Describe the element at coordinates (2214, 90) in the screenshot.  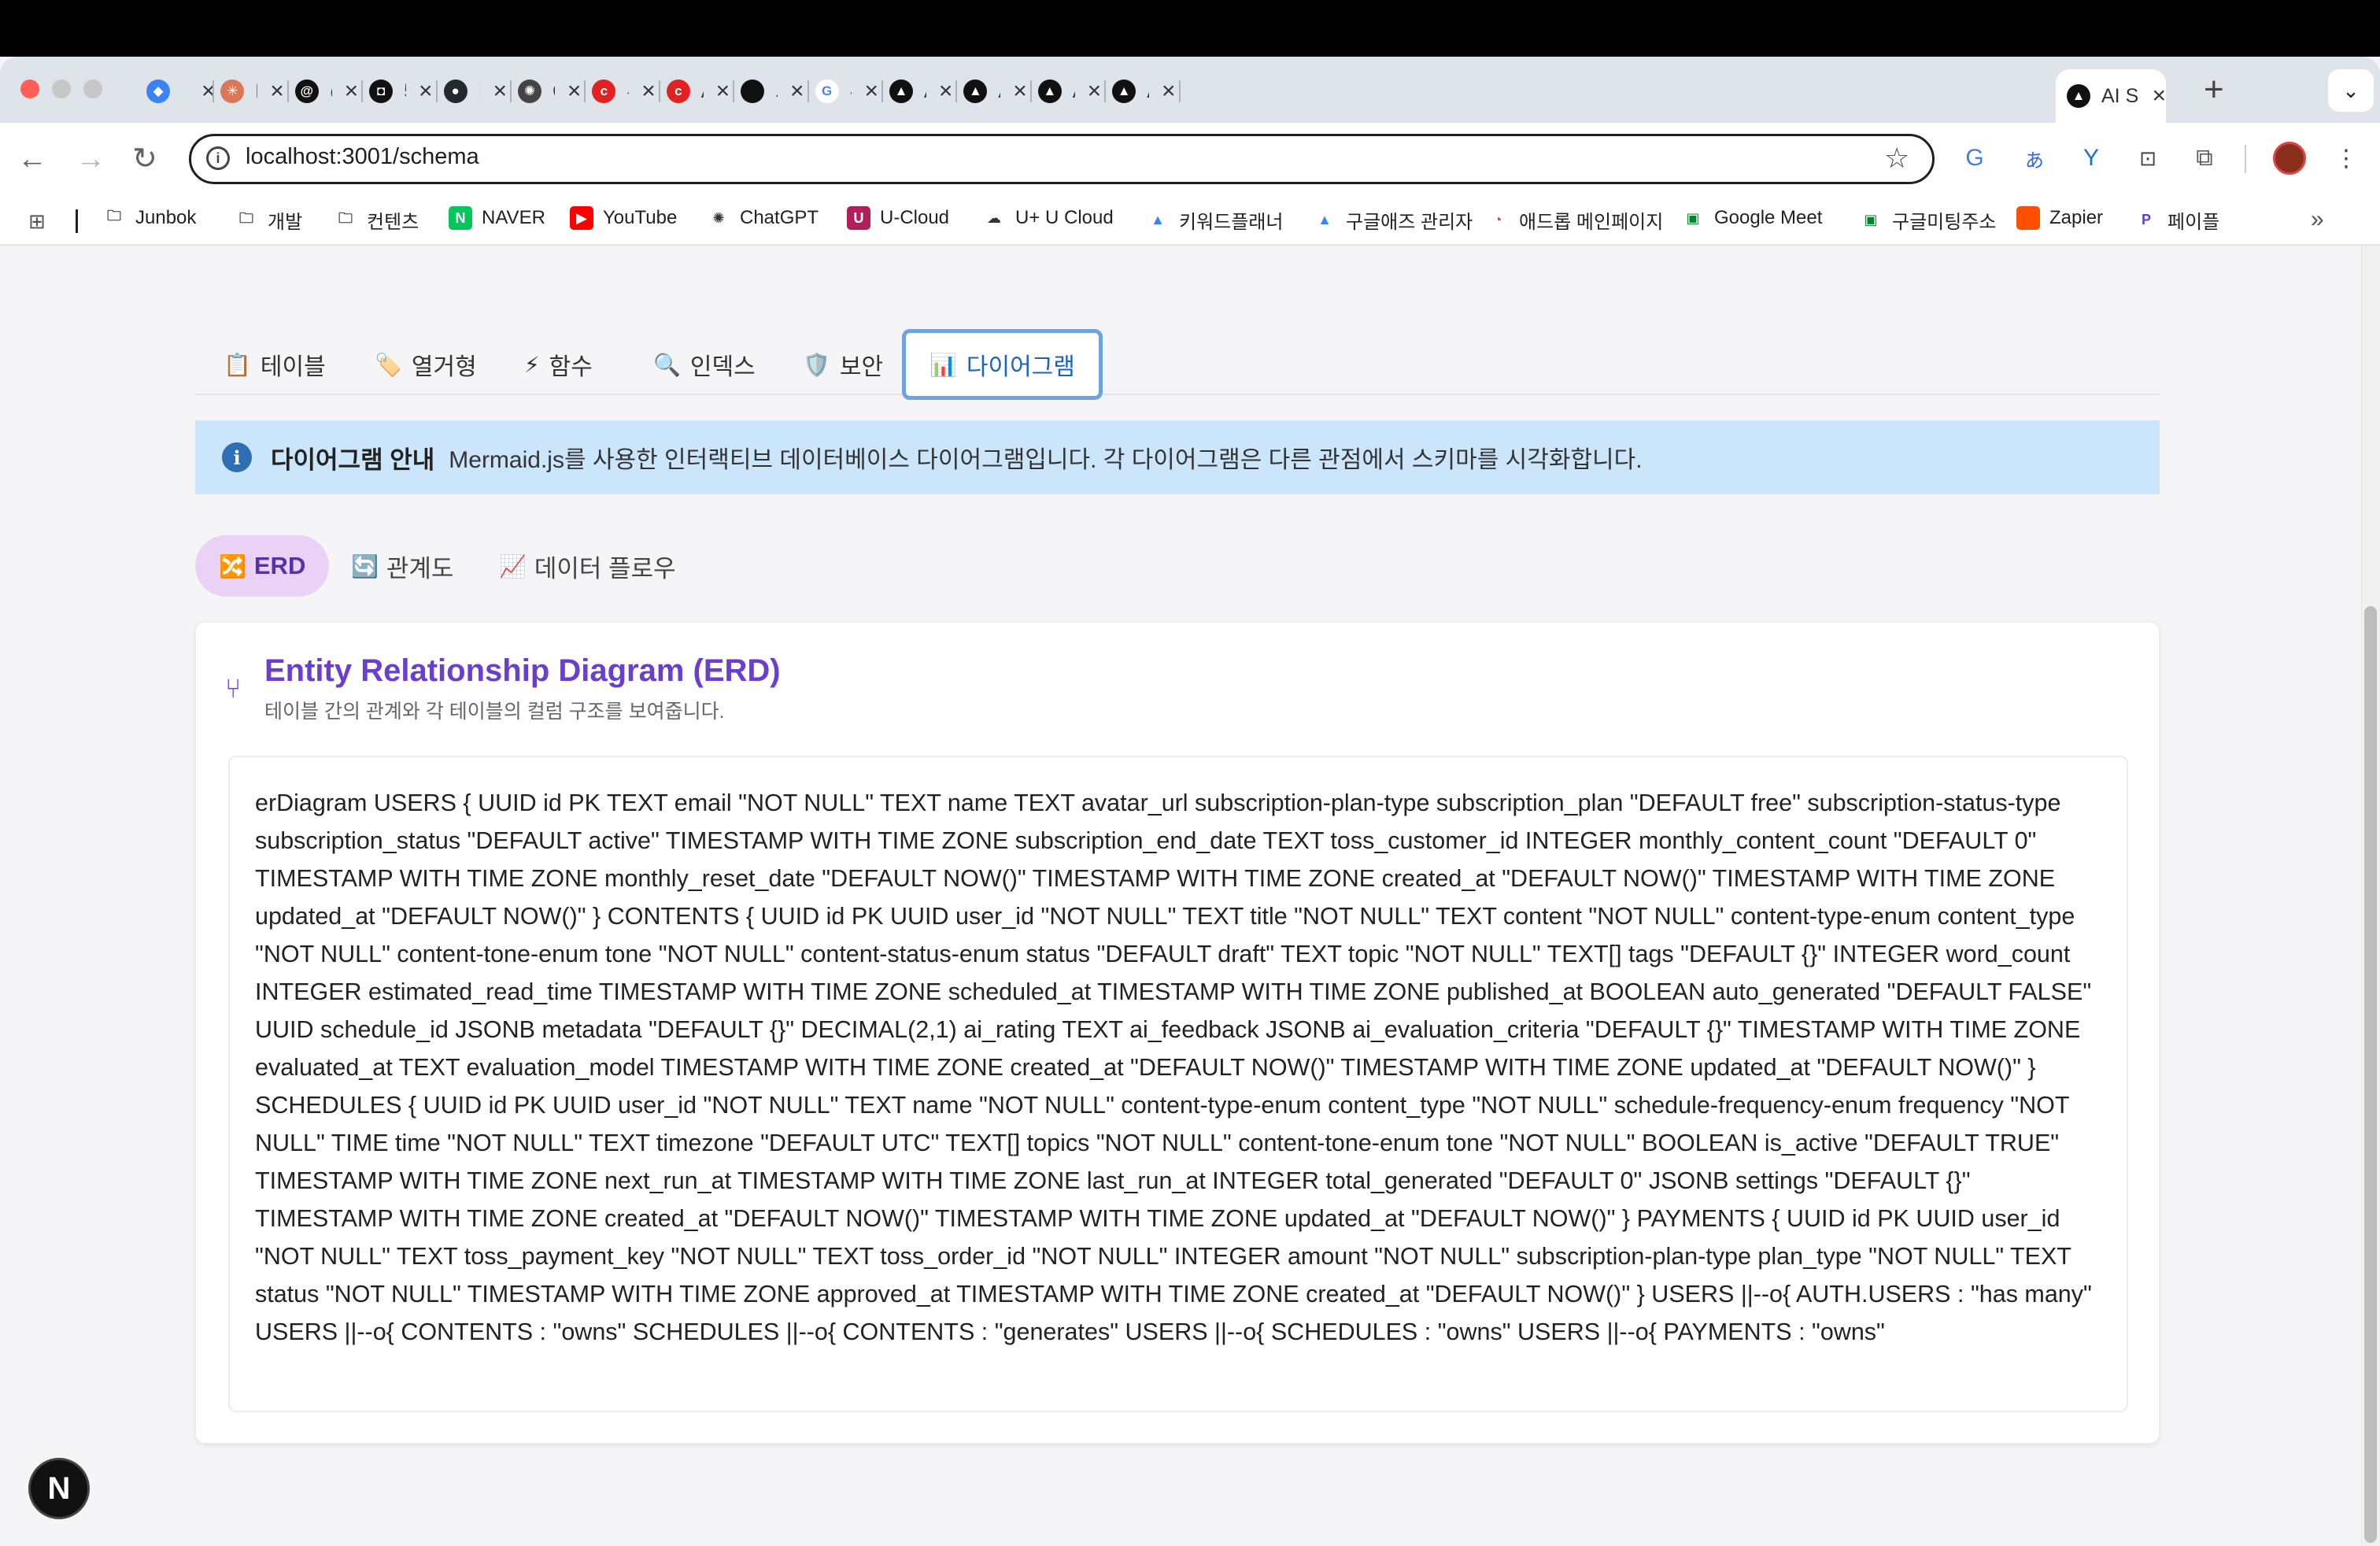
I see `new-tab-button: +` at that location.